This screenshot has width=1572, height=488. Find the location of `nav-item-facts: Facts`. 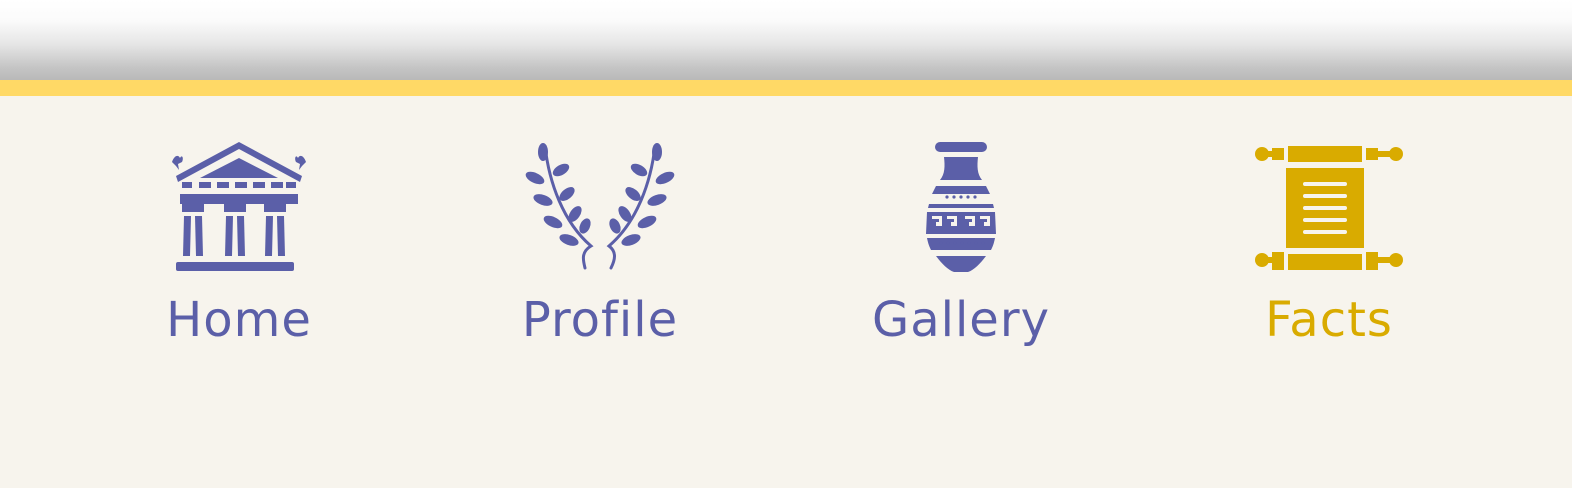

nav-item-facts: Facts is located at coordinates (1329, 252).